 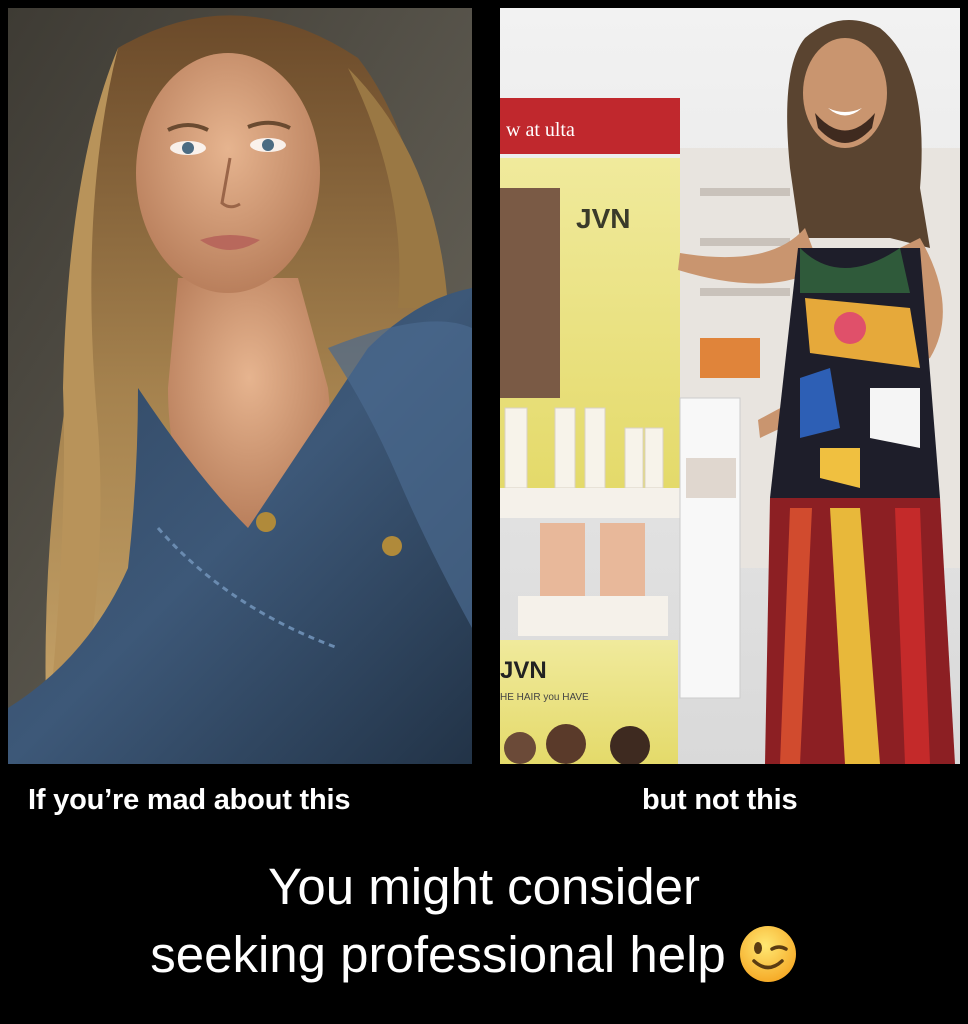 What do you see at coordinates (544, 697) in the screenshot?
I see `display-tagline-text: HE HAIR you HAVE` at bounding box center [544, 697].